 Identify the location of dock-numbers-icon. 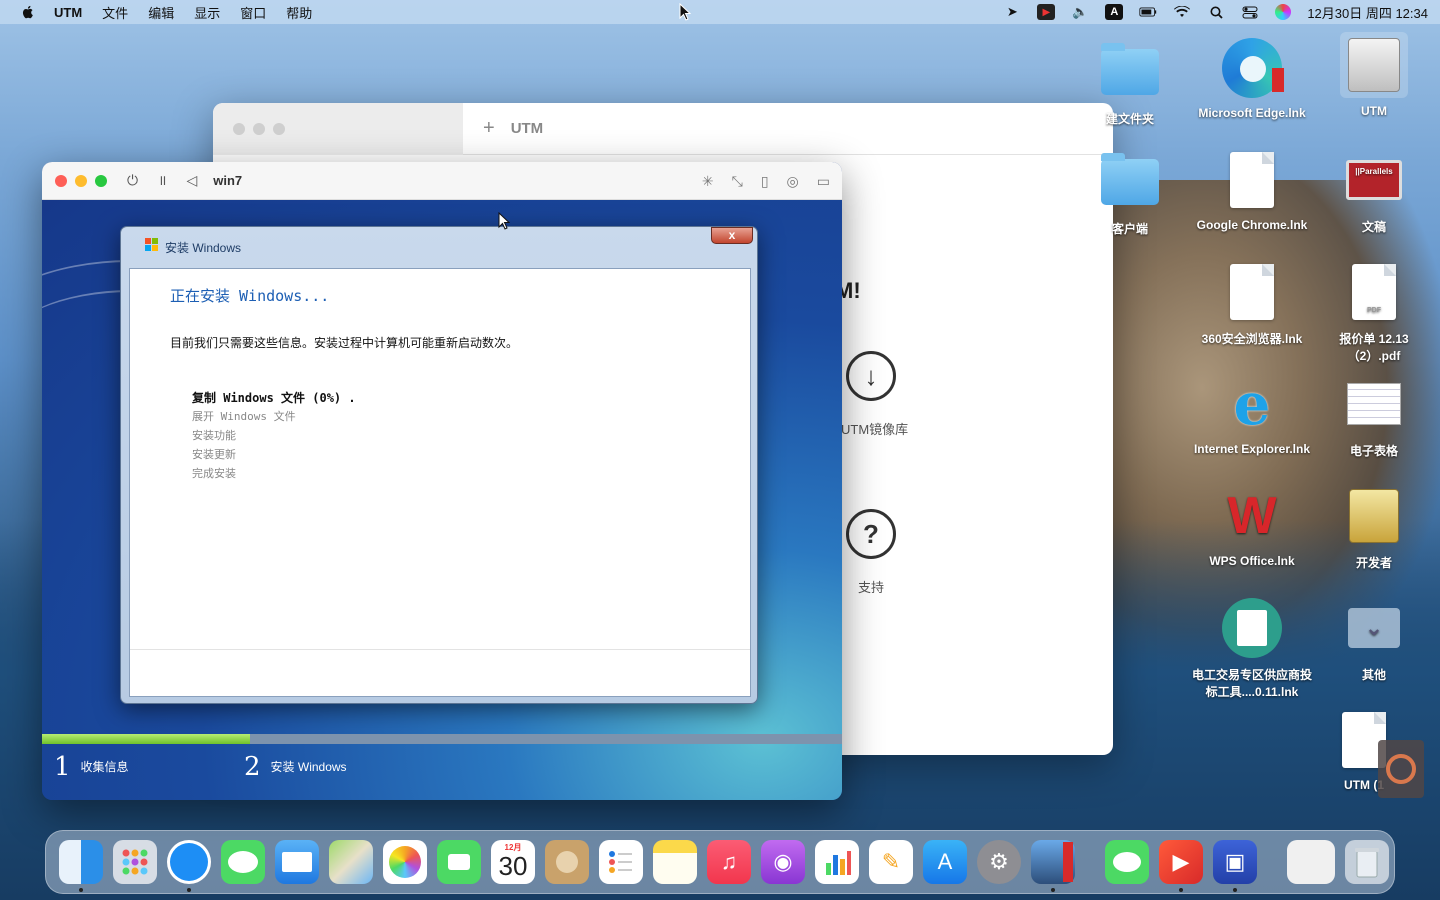
(837, 862).